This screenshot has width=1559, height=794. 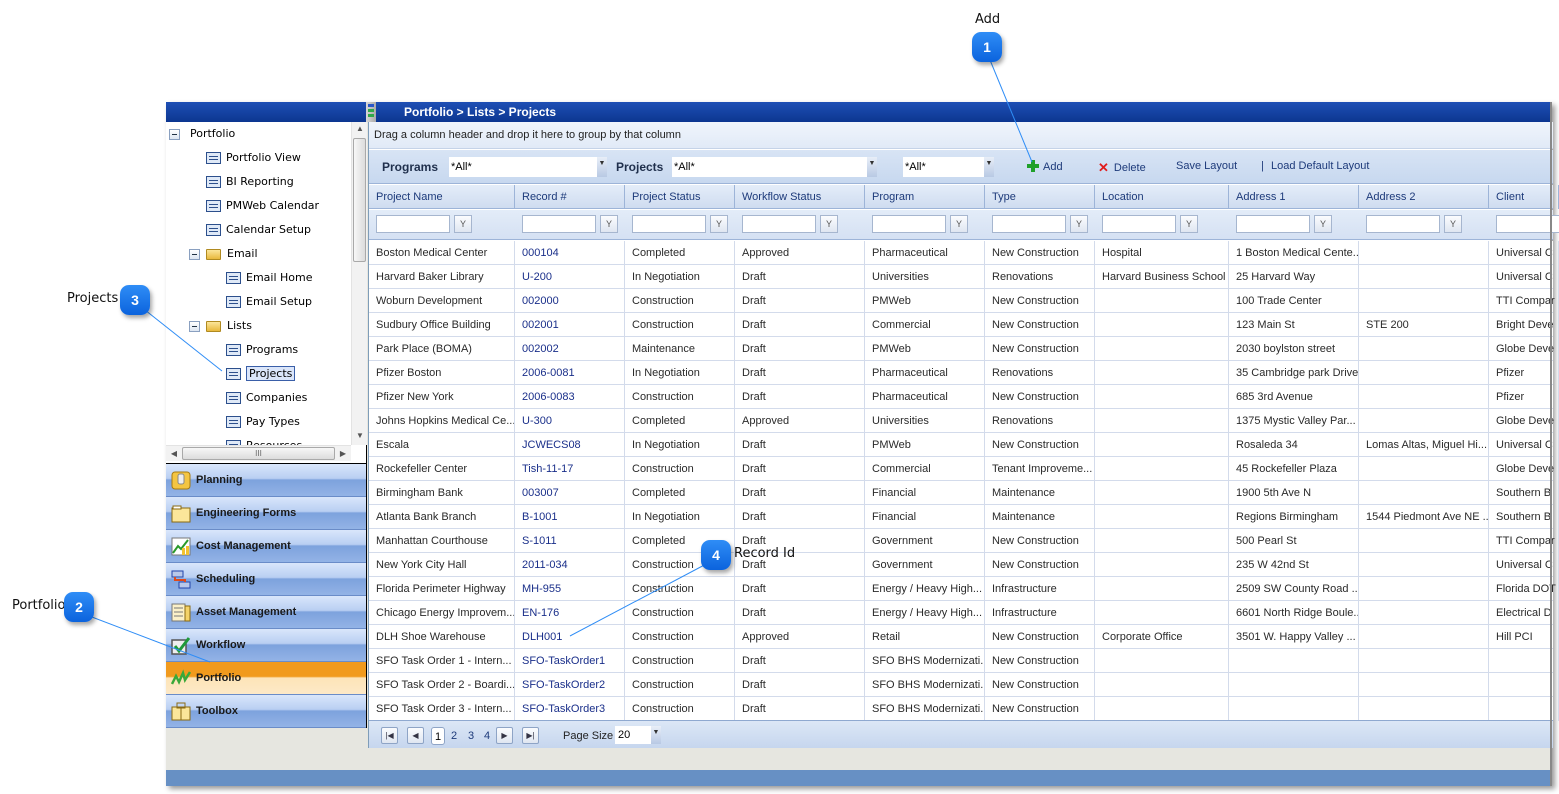 What do you see at coordinates (266, 546) in the screenshot?
I see `module-cost-management: Cost Management` at bounding box center [266, 546].